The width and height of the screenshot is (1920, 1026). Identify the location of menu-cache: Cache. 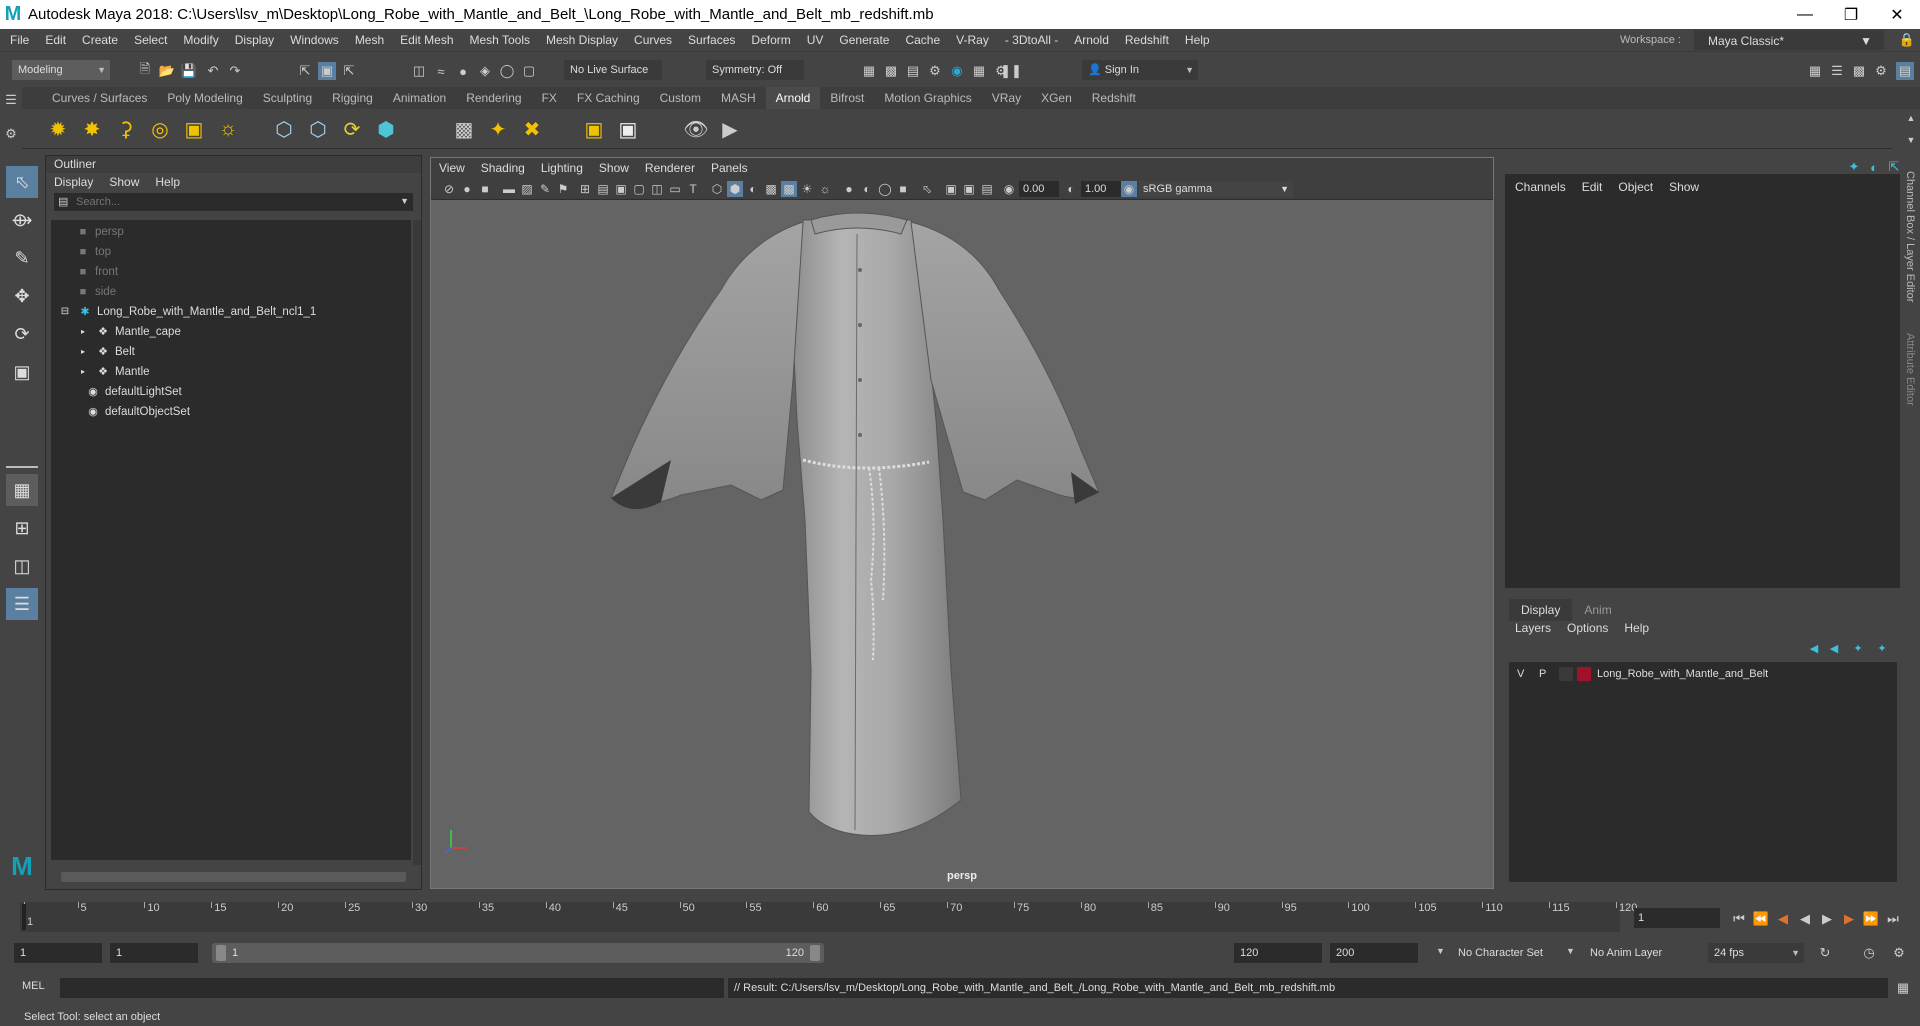
(922, 40).